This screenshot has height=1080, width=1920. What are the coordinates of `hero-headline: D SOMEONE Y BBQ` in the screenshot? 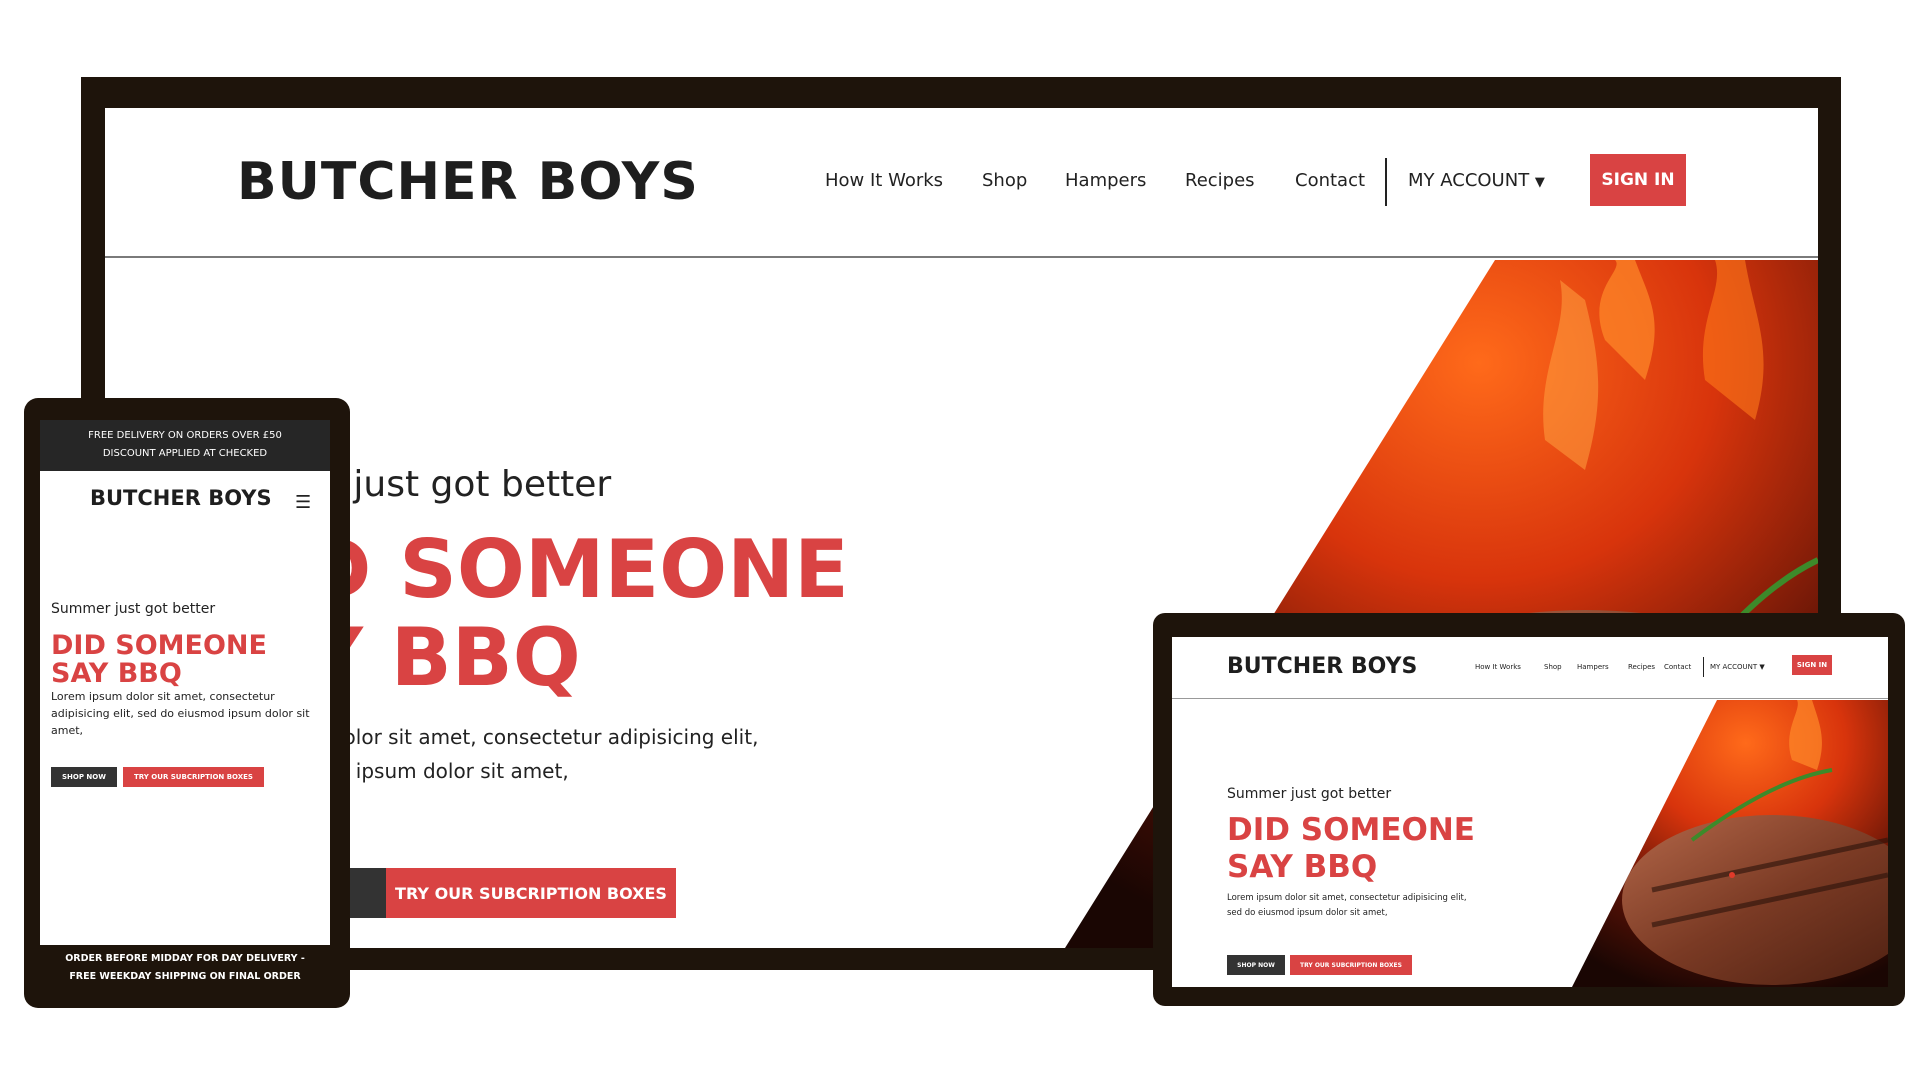 It's located at (577, 614).